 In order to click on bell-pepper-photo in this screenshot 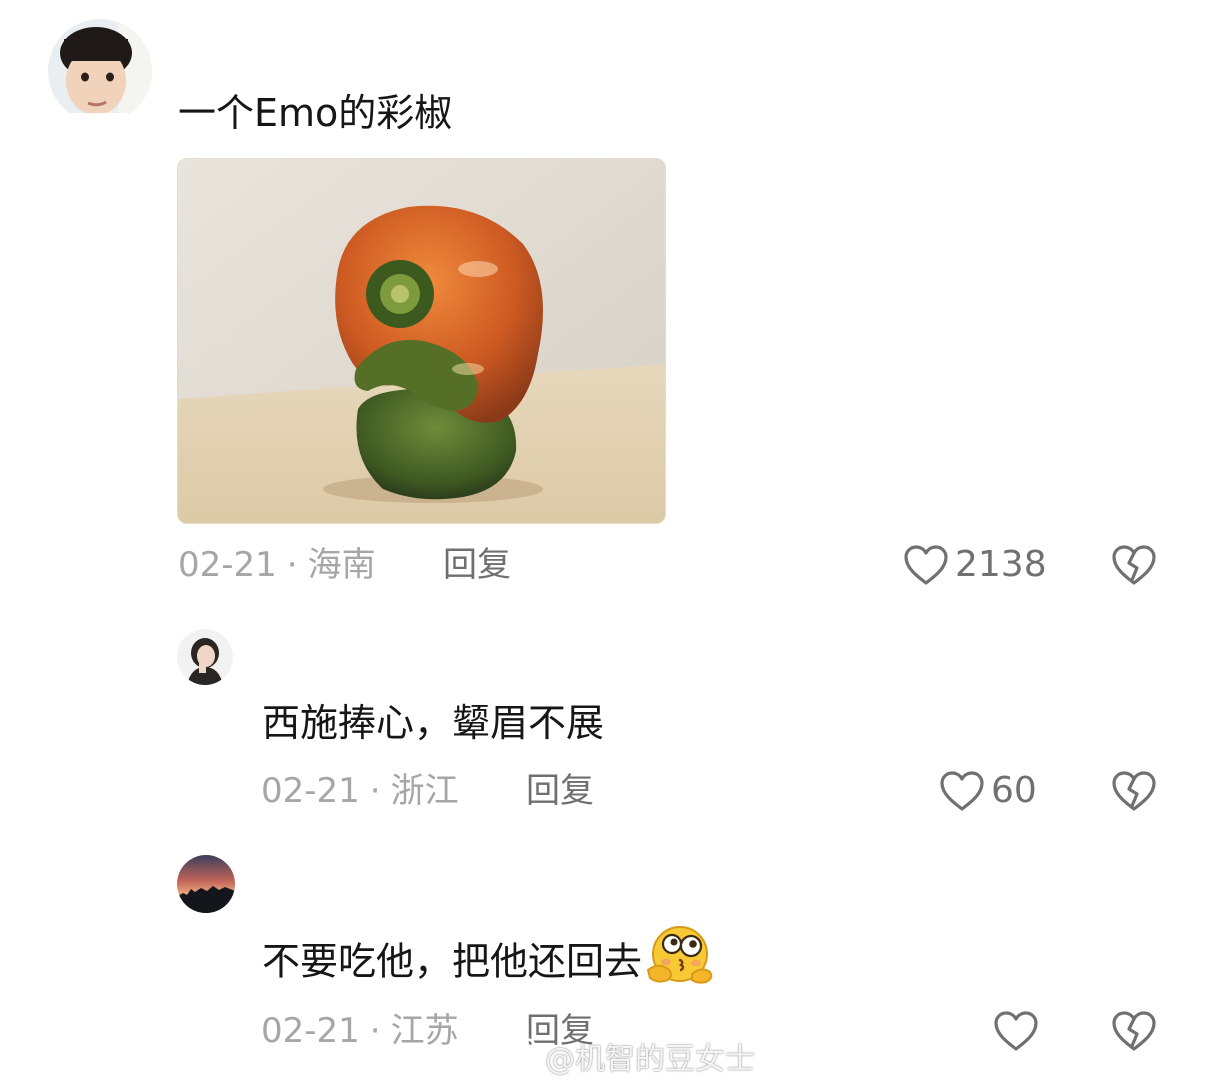, I will do `click(421, 341)`.